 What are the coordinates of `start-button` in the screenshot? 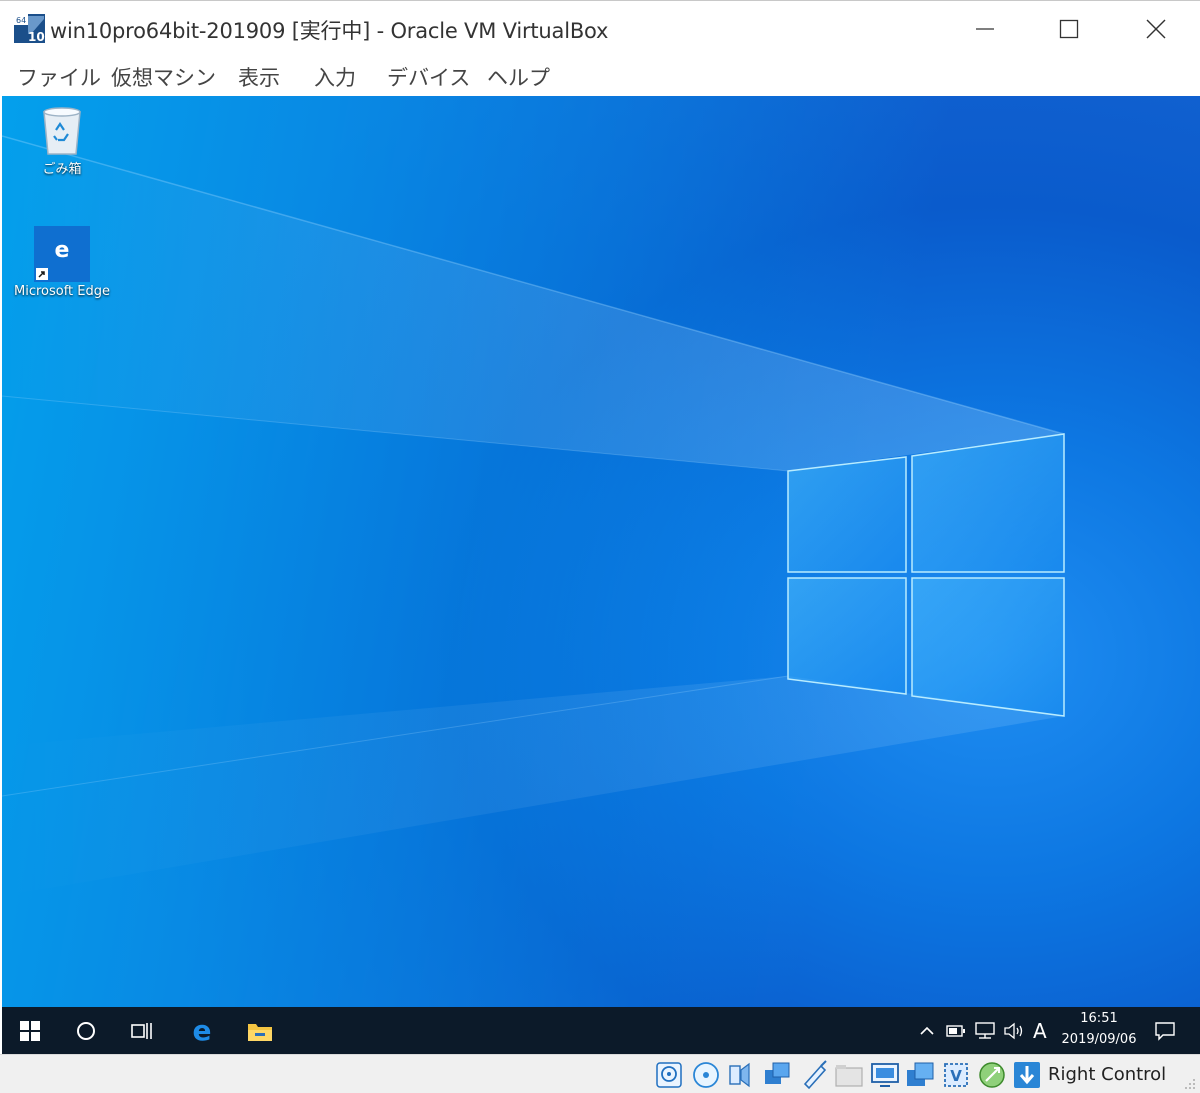 It's located at (30, 1030).